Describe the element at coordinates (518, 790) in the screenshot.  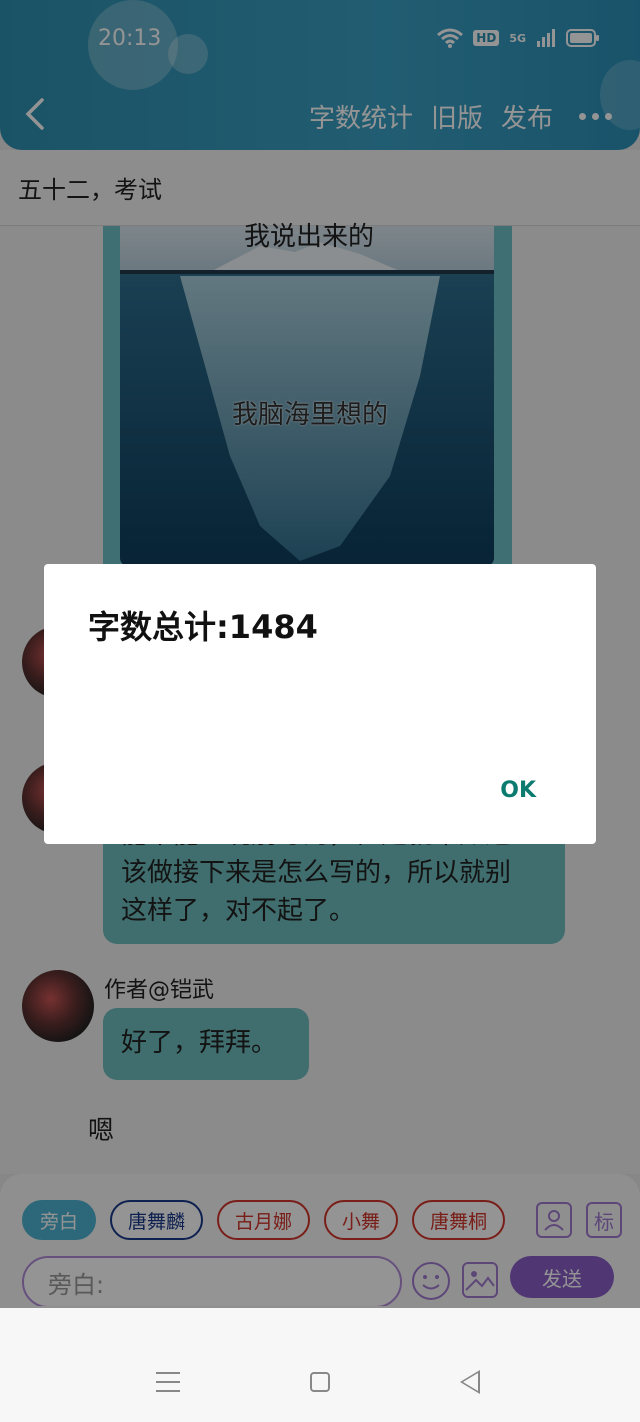
I see `ok-button: OK` at that location.